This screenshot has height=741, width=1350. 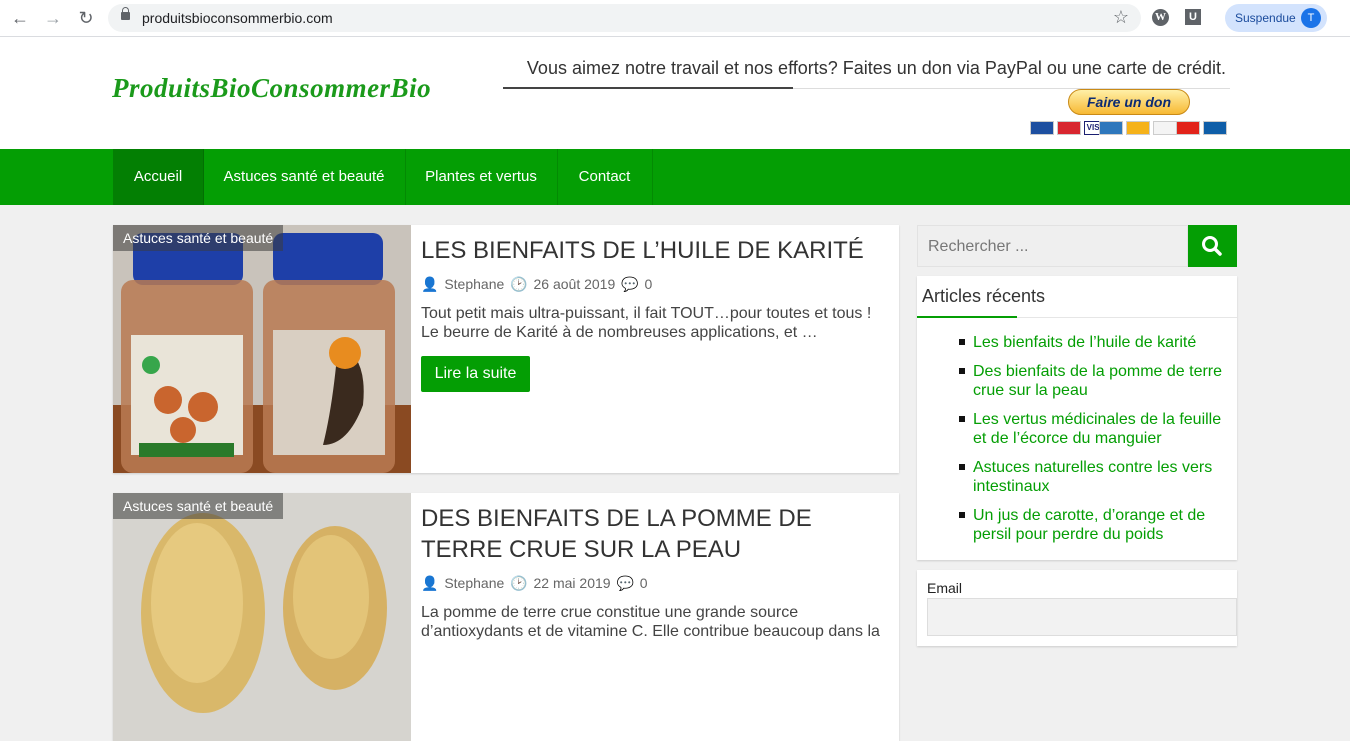 I want to click on nav-item-plantes: Plantes et vertus, so click(x=481, y=177).